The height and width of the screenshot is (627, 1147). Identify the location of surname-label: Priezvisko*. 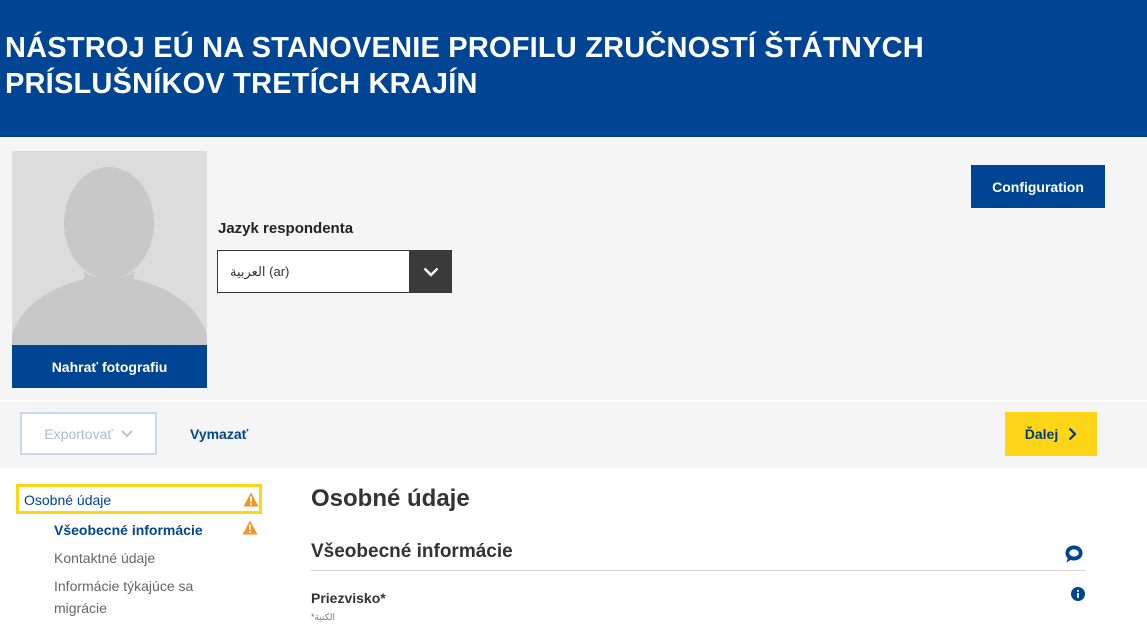
(348, 598).